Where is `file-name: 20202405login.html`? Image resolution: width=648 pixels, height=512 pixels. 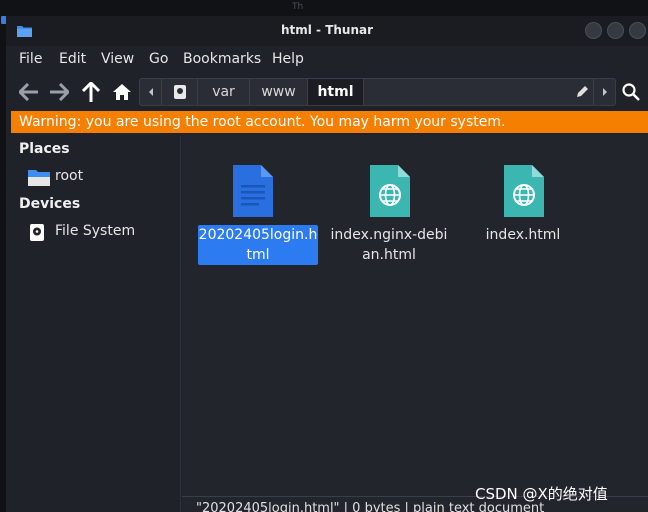
file-name: 20202405login.html is located at coordinates (258, 245).